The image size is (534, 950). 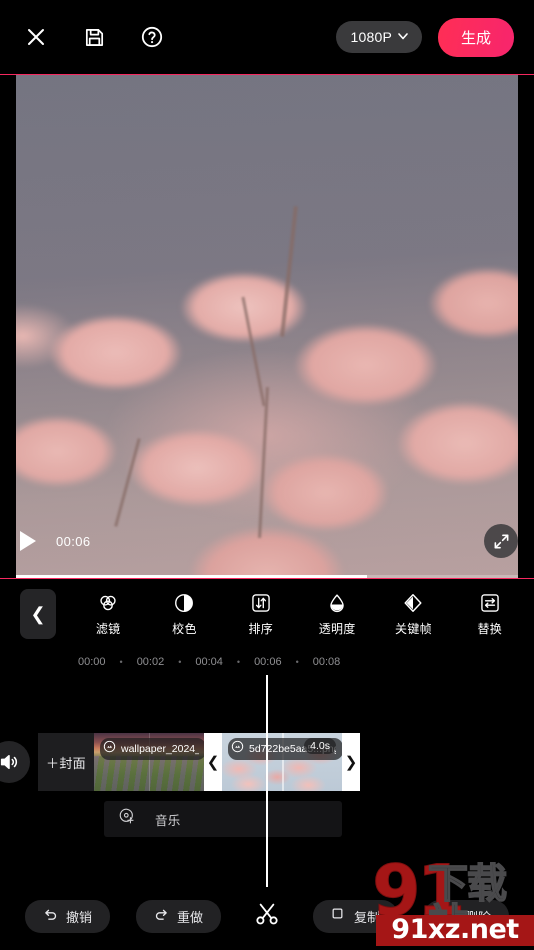 I want to click on split-button, so click(x=267, y=916).